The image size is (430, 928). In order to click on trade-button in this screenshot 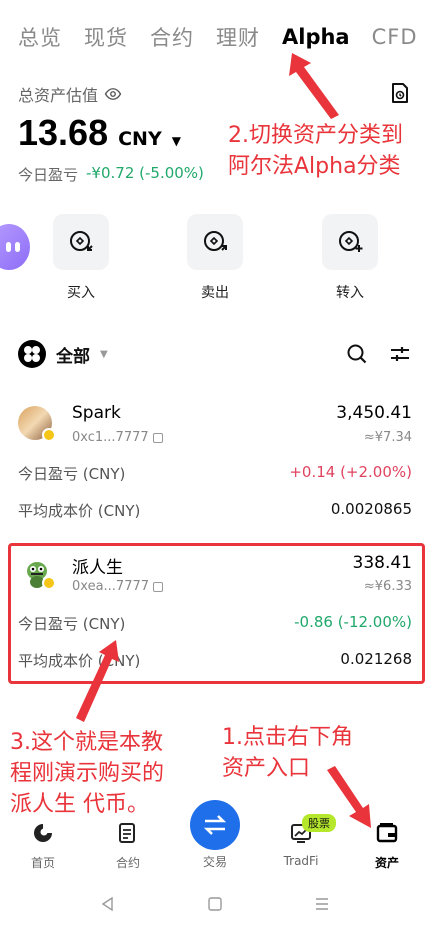, I will do `click(215, 825)`.